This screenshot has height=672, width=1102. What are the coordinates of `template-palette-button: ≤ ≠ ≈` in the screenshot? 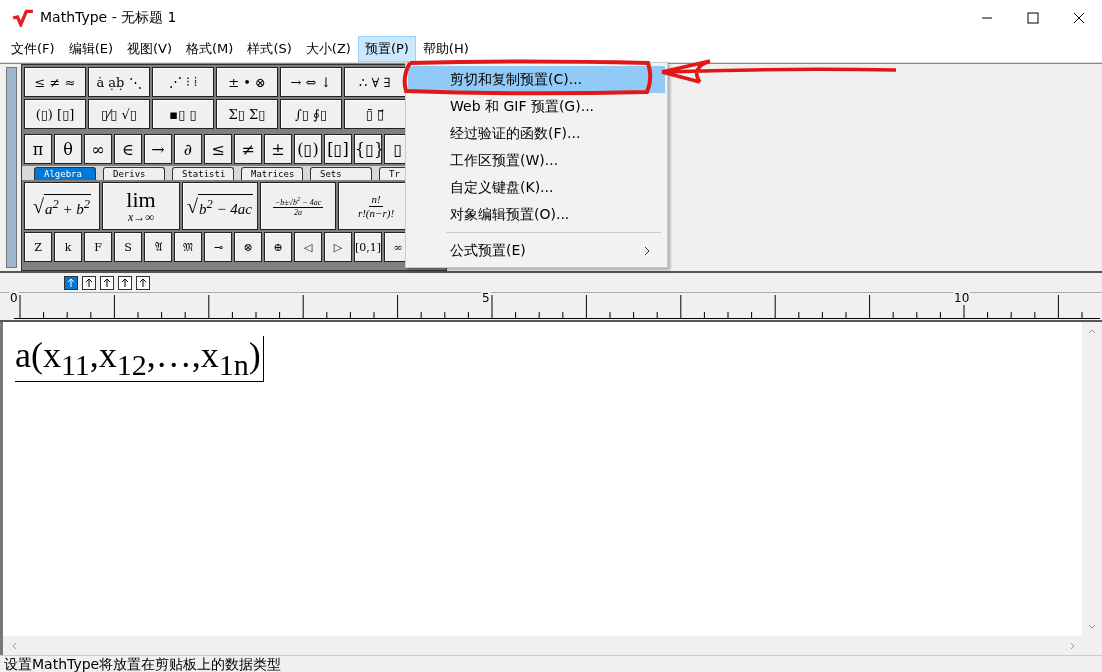 It's located at (55, 82).